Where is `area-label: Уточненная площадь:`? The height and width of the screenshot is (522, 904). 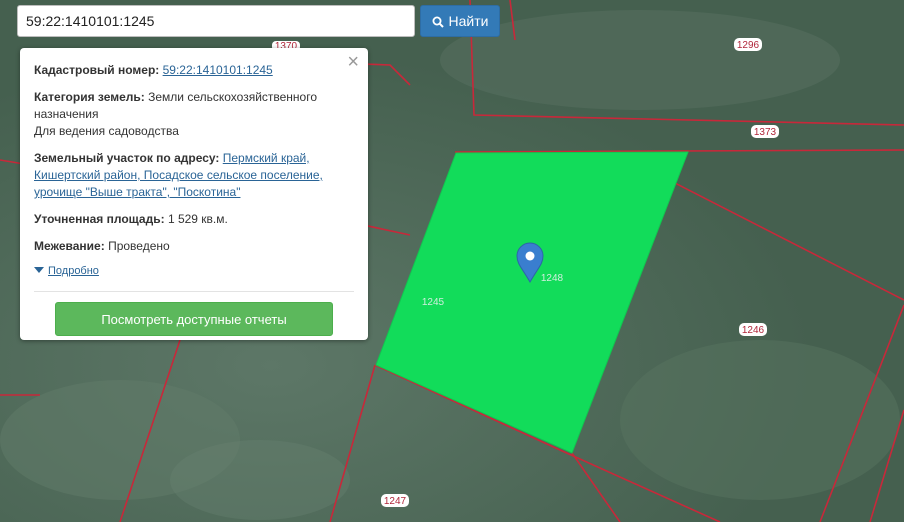
area-label: Уточненная площадь: is located at coordinates (99, 219).